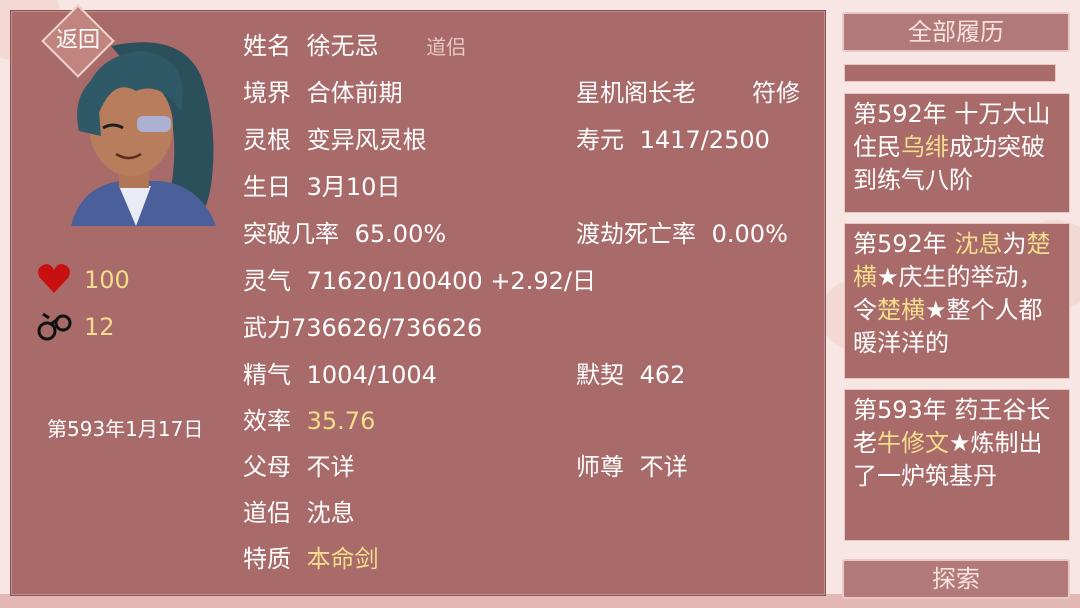 The width and height of the screenshot is (1080, 608). I want to click on name-row: 姓名 徐无忌 道侣, so click(354, 46).